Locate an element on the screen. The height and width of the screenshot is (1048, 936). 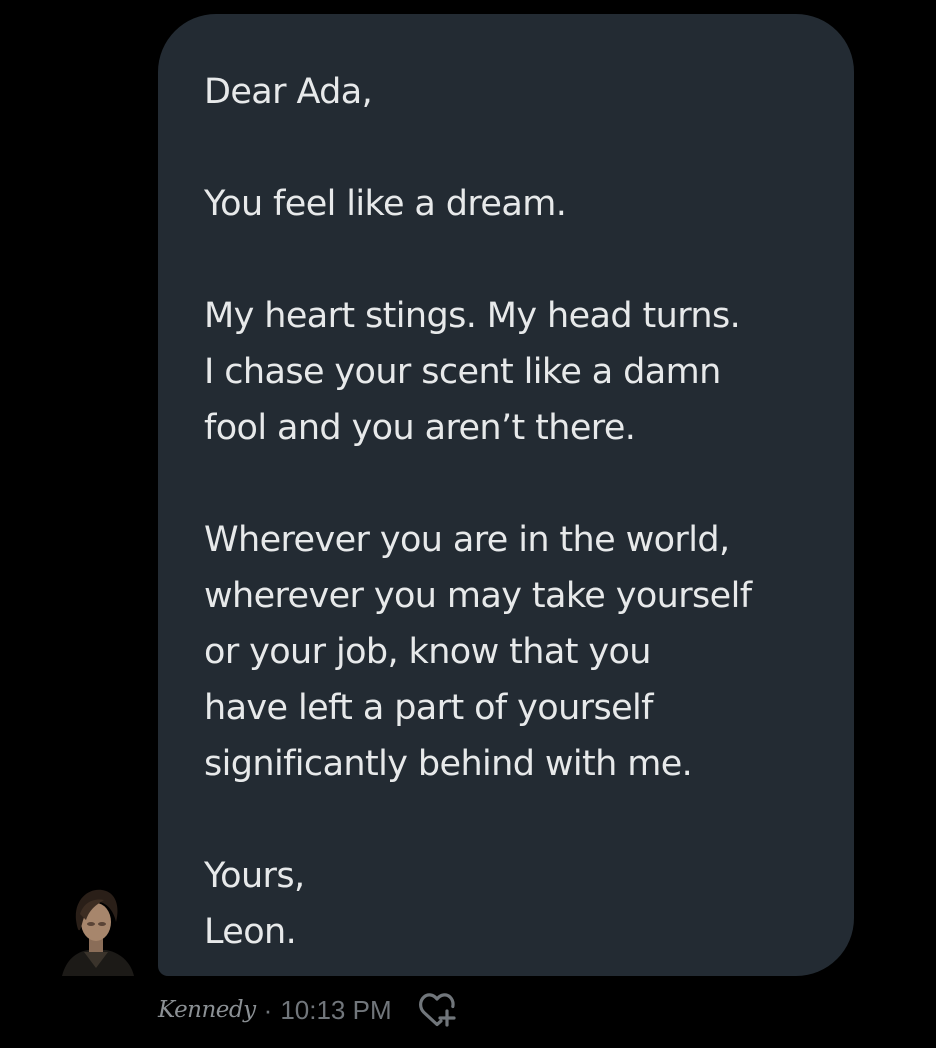
message-line: fool and you aren’t there. is located at coordinates (420, 428).